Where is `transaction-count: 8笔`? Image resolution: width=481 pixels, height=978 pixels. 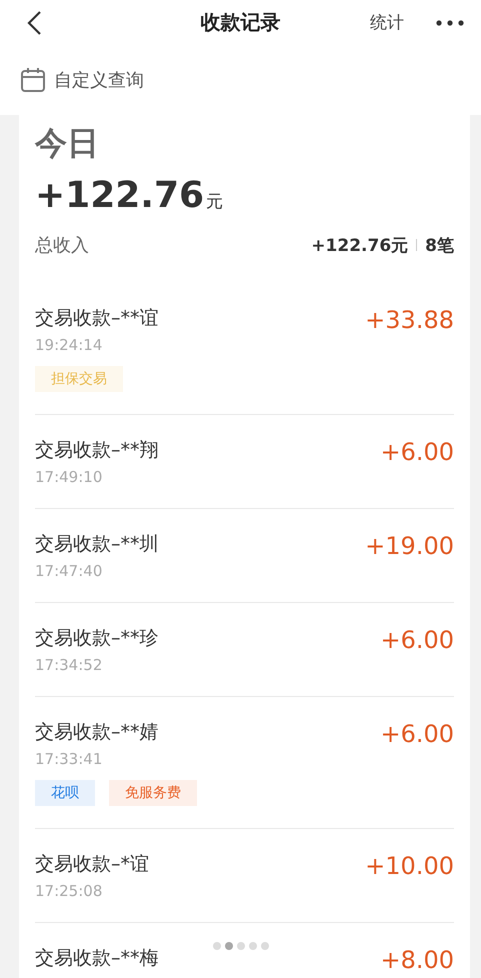
transaction-count: 8笔 is located at coordinates (439, 245).